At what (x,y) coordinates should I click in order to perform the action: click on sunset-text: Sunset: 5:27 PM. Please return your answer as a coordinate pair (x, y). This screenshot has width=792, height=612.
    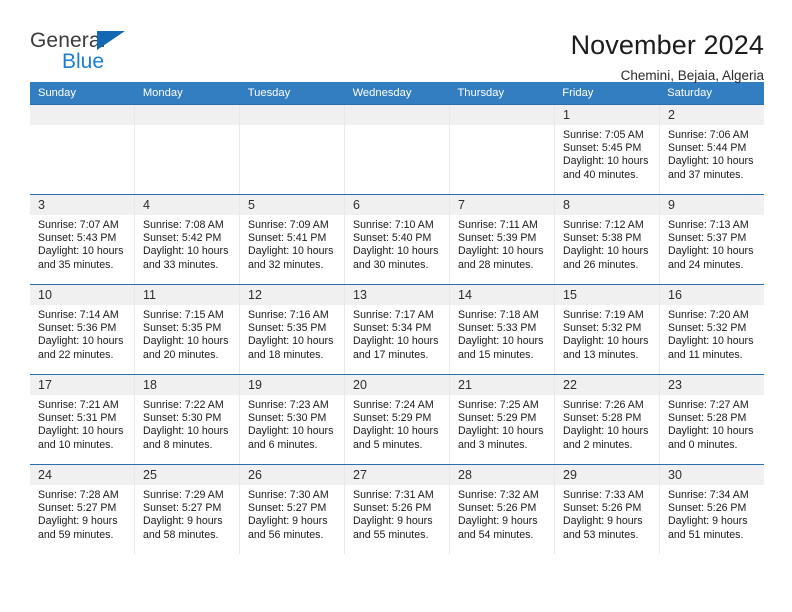
    Looking at the image, I should click on (287, 508).